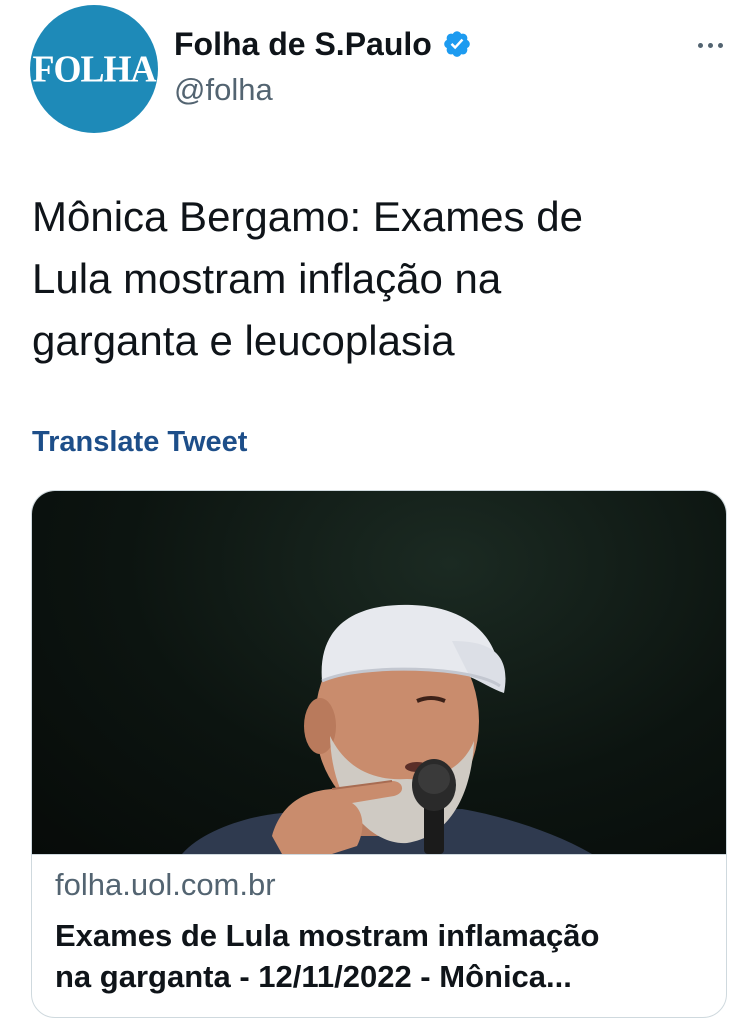 The width and height of the screenshot is (753, 1024). Describe the element at coordinates (387, 729) in the screenshot. I see `card-photo` at that location.